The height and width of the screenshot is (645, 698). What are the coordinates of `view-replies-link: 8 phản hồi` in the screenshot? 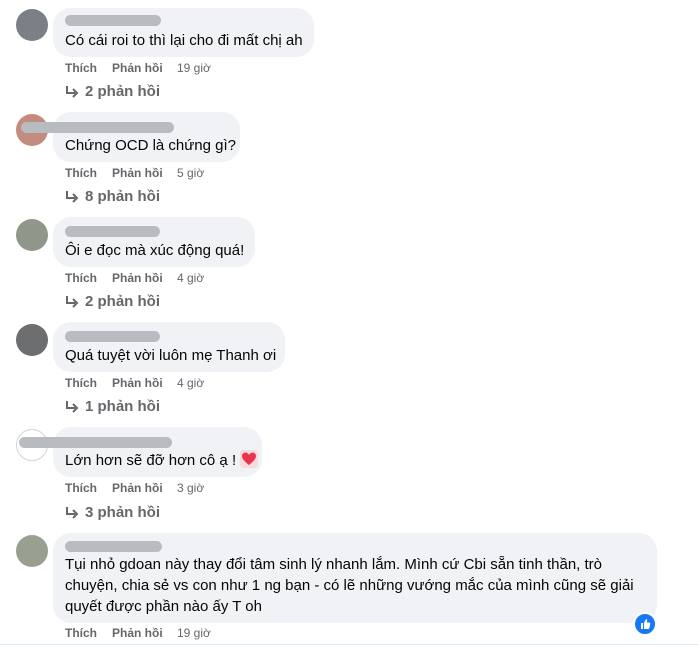 It's located at (112, 197).